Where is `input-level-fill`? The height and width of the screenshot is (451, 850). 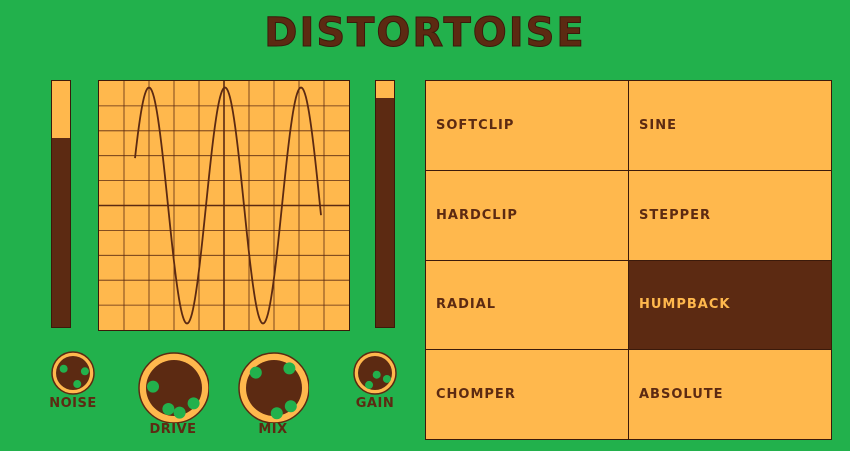
input-level-fill is located at coordinates (61, 232).